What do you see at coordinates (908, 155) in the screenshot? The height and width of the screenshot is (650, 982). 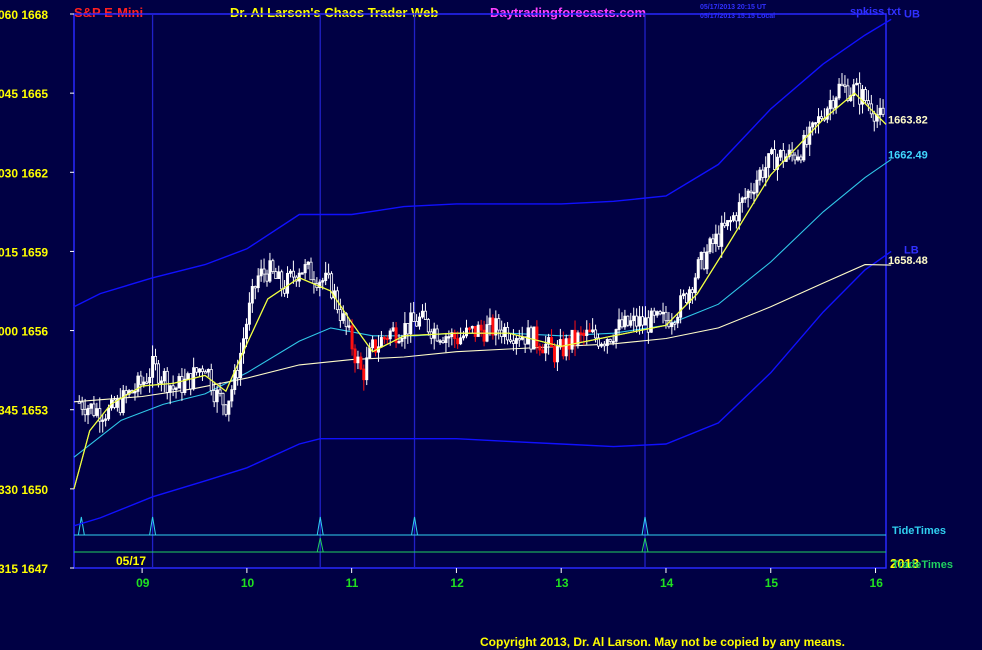 I see `value-label-cyan: 1662.49` at bounding box center [908, 155].